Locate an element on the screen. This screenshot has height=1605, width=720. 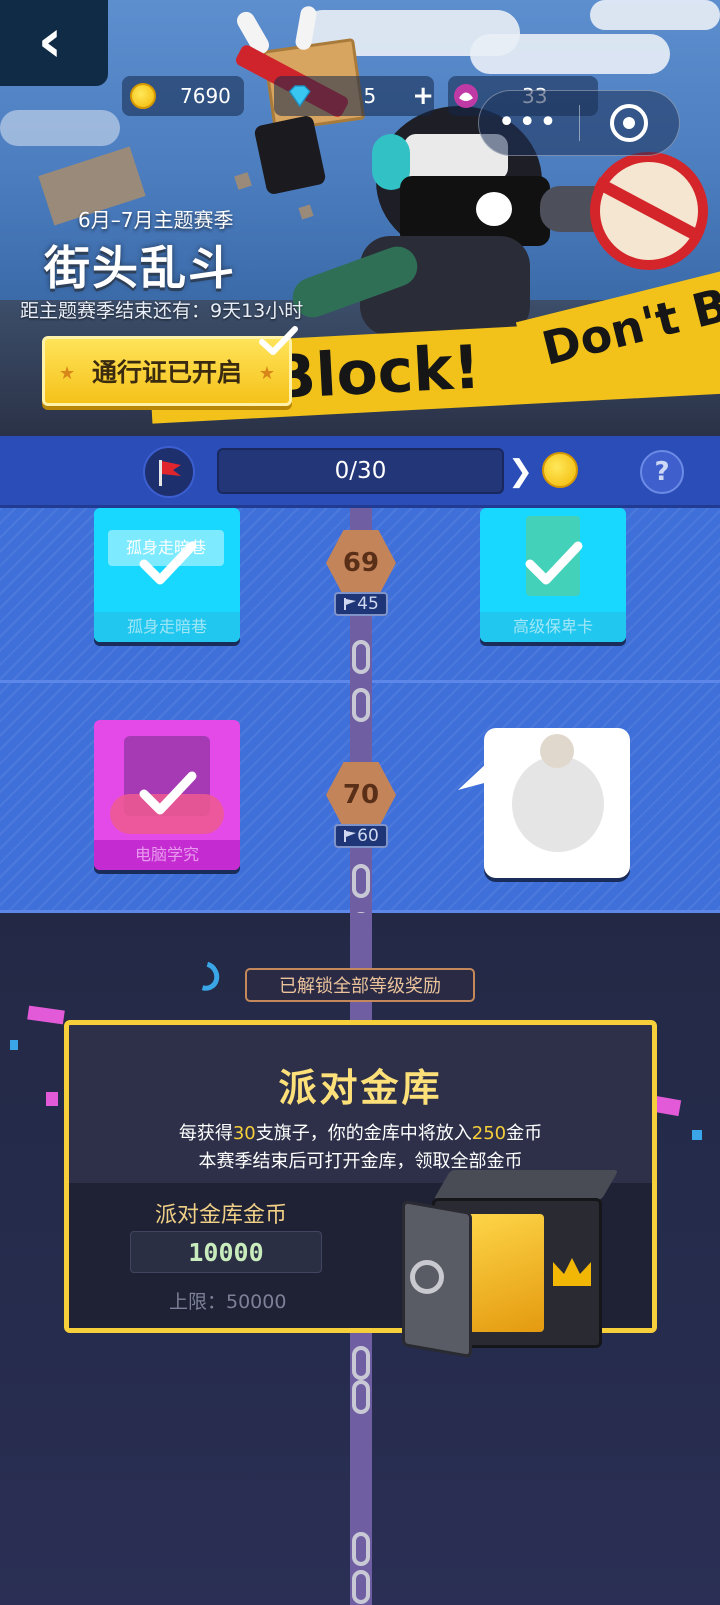
vault-coins-value: 10000 is located at coordinates (226, 1252).